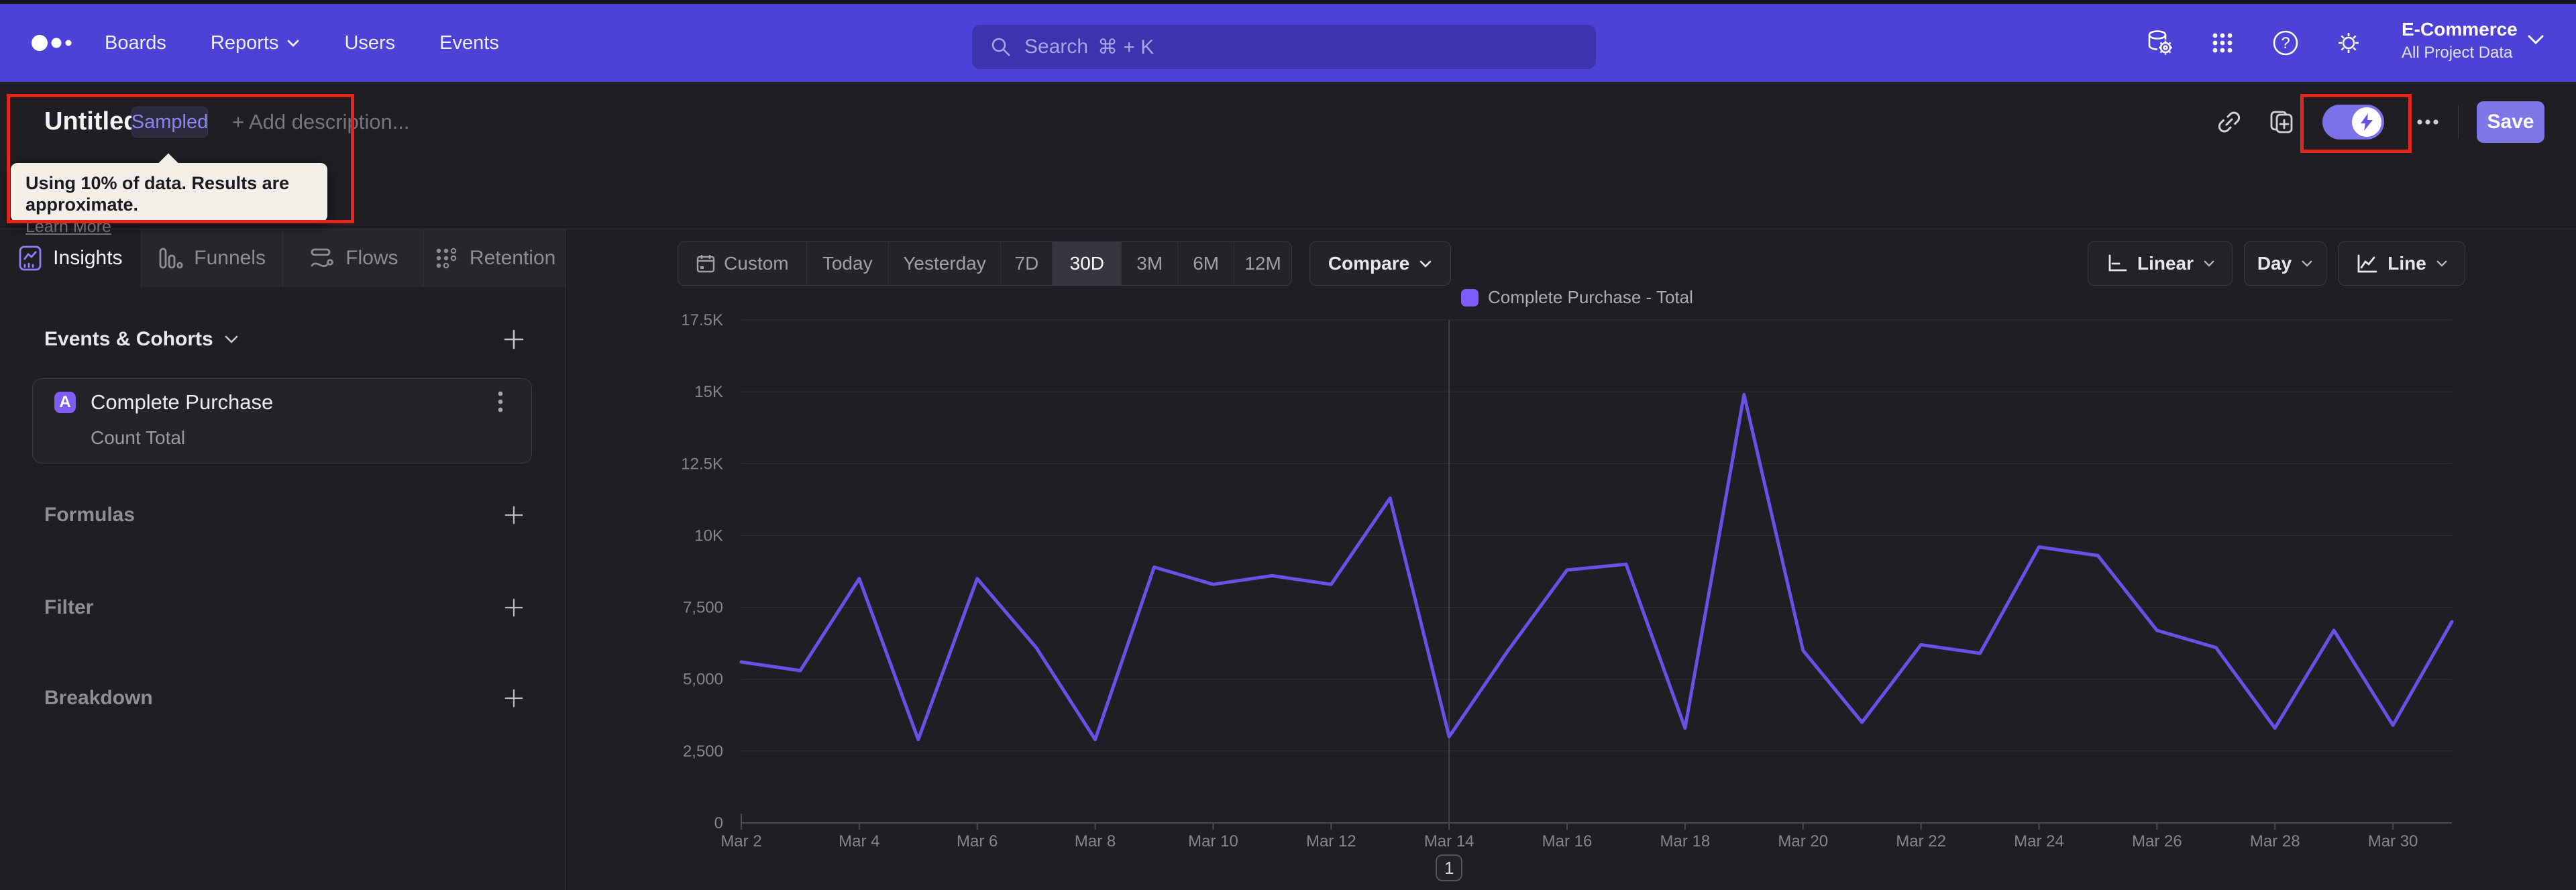 This screenshot has width=2576, height=890. I want to click on range-12m: 12M, so click(1262, 263).